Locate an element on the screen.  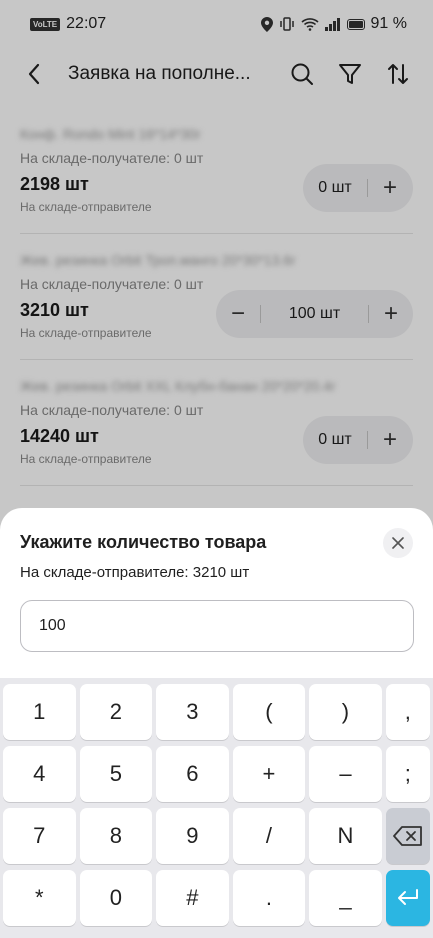
key-open-paren: ( is located at coordinates (269, 712).